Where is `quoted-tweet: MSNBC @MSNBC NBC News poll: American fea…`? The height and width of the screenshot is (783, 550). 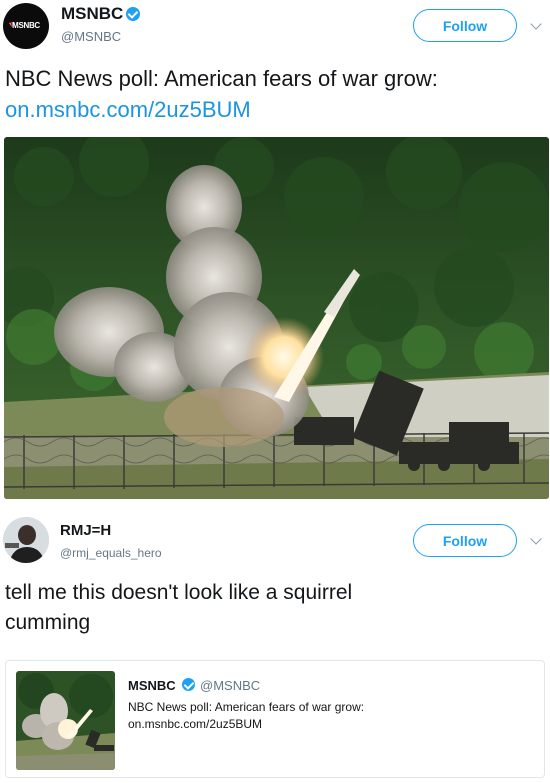 quoted-tweet: MSNBC @MSNBC NBC News poll: American fea… is located at coordinates (275, 719).